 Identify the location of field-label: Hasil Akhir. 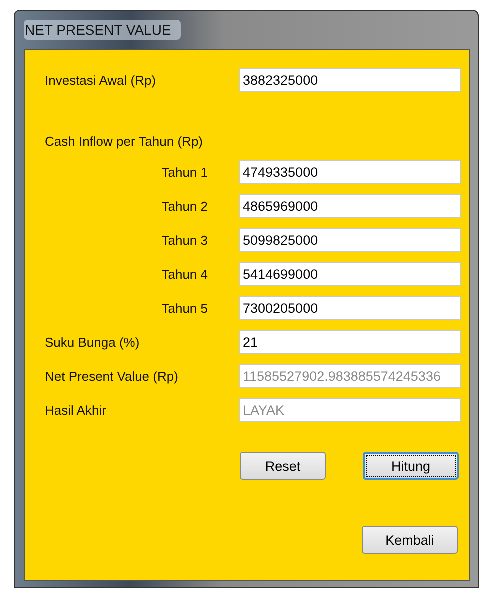
(76, 410).